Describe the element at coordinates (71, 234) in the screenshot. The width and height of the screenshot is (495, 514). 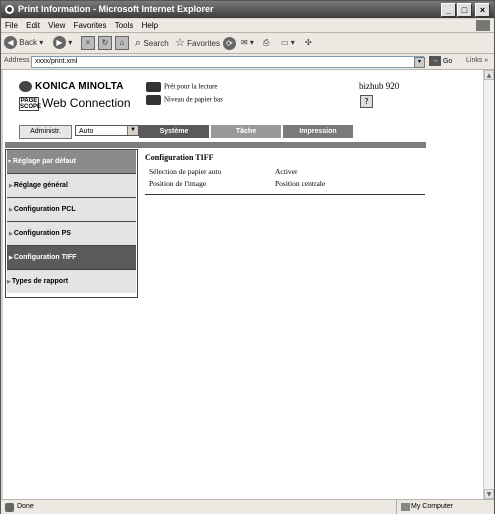
I see `sidebar-item-configuration-ps: ▶Configuration PS` at that location.